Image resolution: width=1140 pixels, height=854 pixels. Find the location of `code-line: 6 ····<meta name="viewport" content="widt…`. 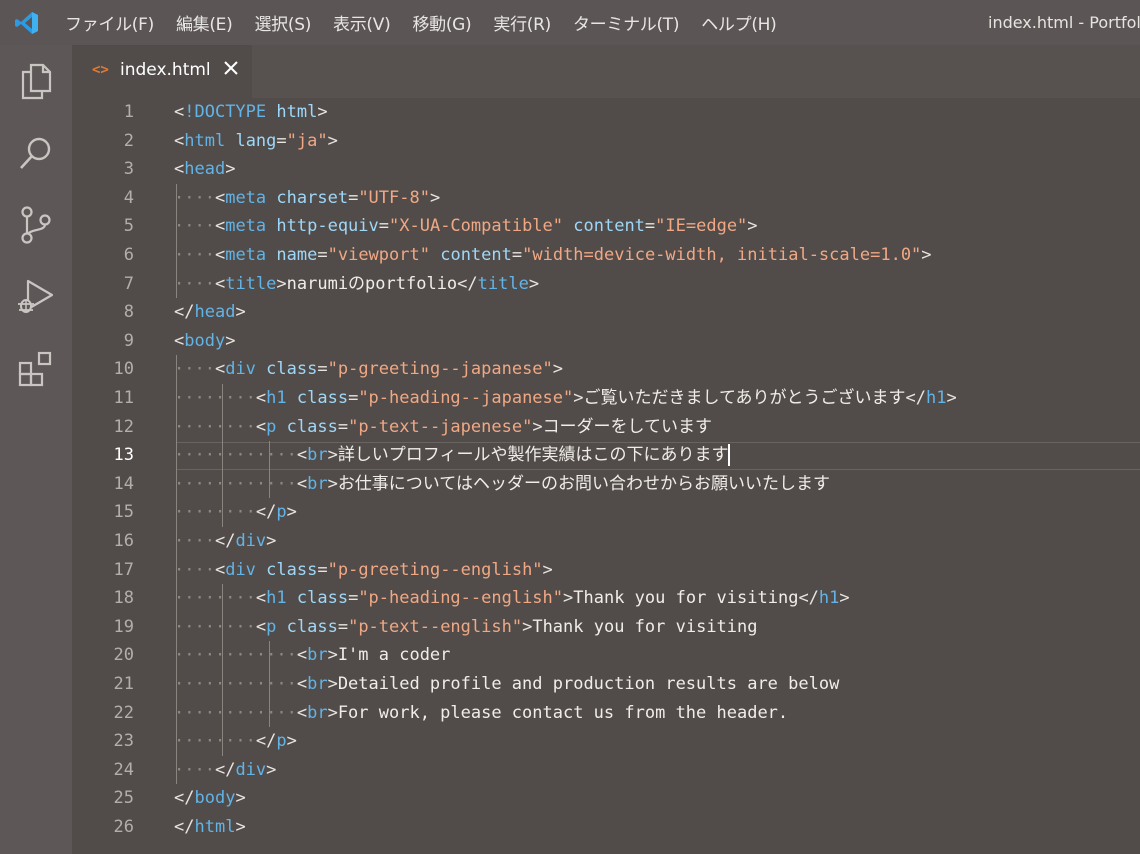

code-line: 6 ····<meta name="viewport" content="widt… is located at coordinates (606, 255).